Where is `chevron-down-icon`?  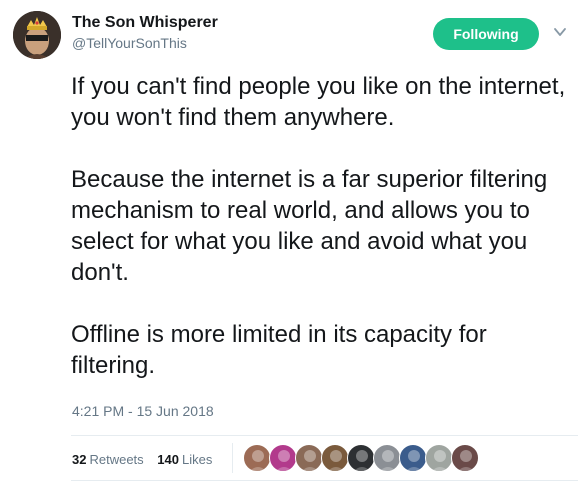
chevron-down-icon is located at coordinates (560, 32).